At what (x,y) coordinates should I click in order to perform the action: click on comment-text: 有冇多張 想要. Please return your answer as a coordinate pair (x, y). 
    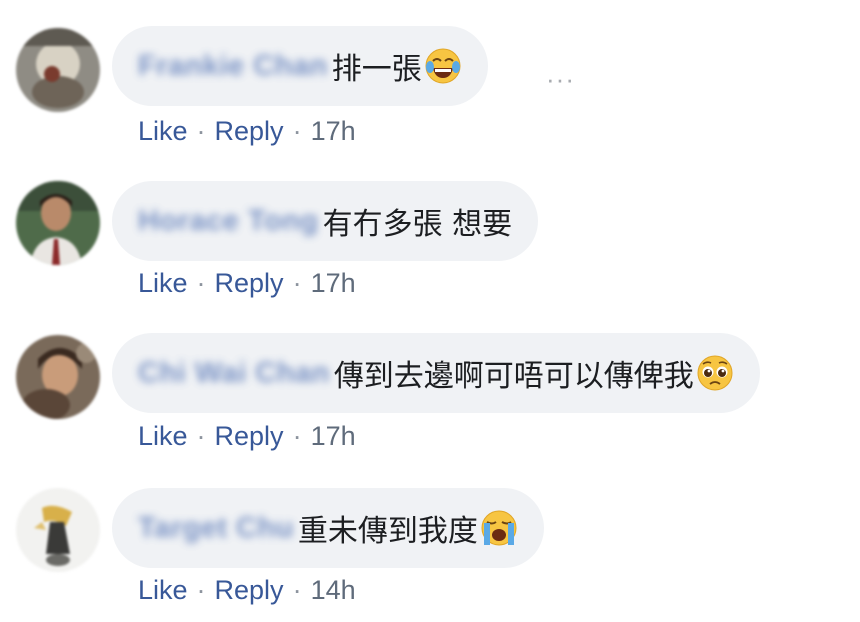
    Looking at the image, I should click on (417, 224).